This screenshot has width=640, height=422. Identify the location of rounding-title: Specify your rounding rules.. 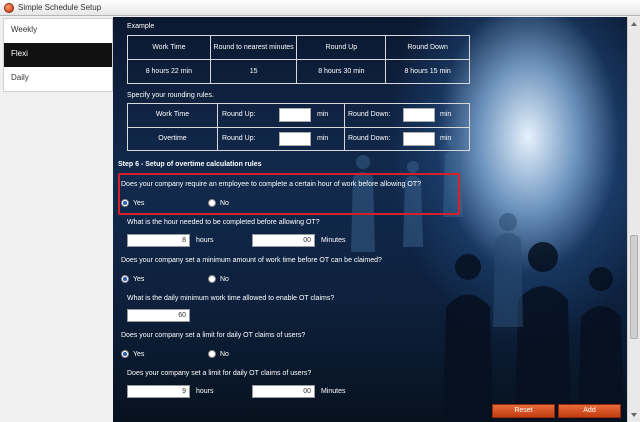
(170, 95).